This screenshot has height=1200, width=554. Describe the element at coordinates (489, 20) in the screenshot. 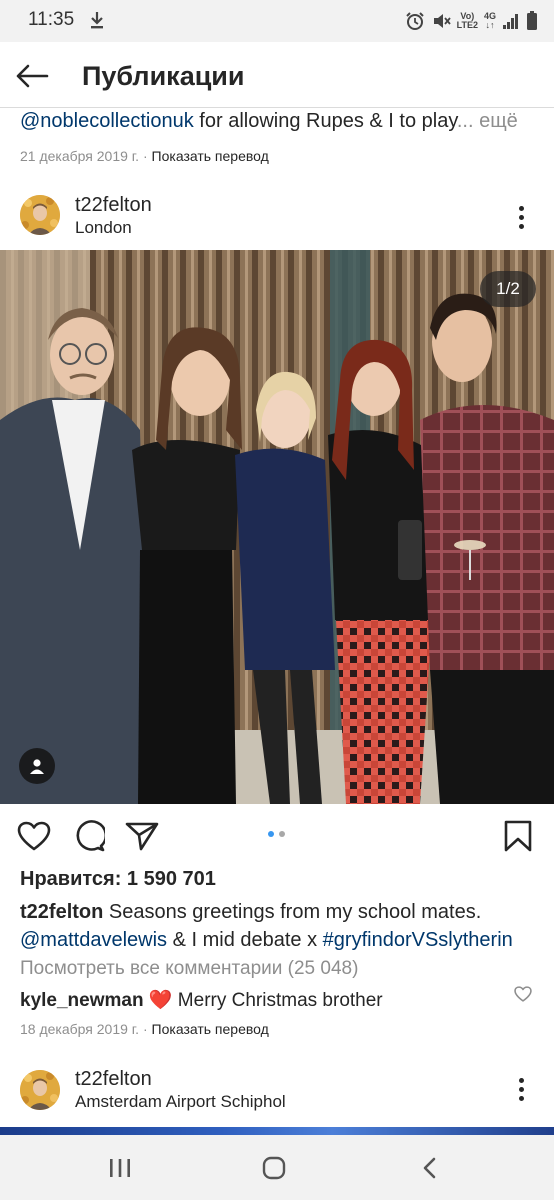

I see `network-4g-label: 4G ↓↑` at that location.